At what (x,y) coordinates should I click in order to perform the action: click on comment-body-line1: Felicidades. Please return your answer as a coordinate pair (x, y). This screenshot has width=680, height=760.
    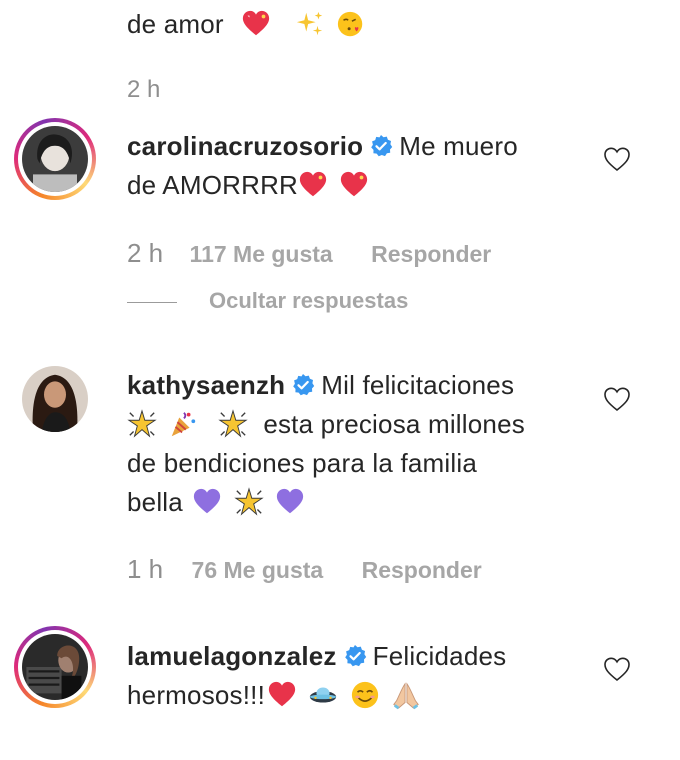
    Looking at the image, I should click on (439, 656).